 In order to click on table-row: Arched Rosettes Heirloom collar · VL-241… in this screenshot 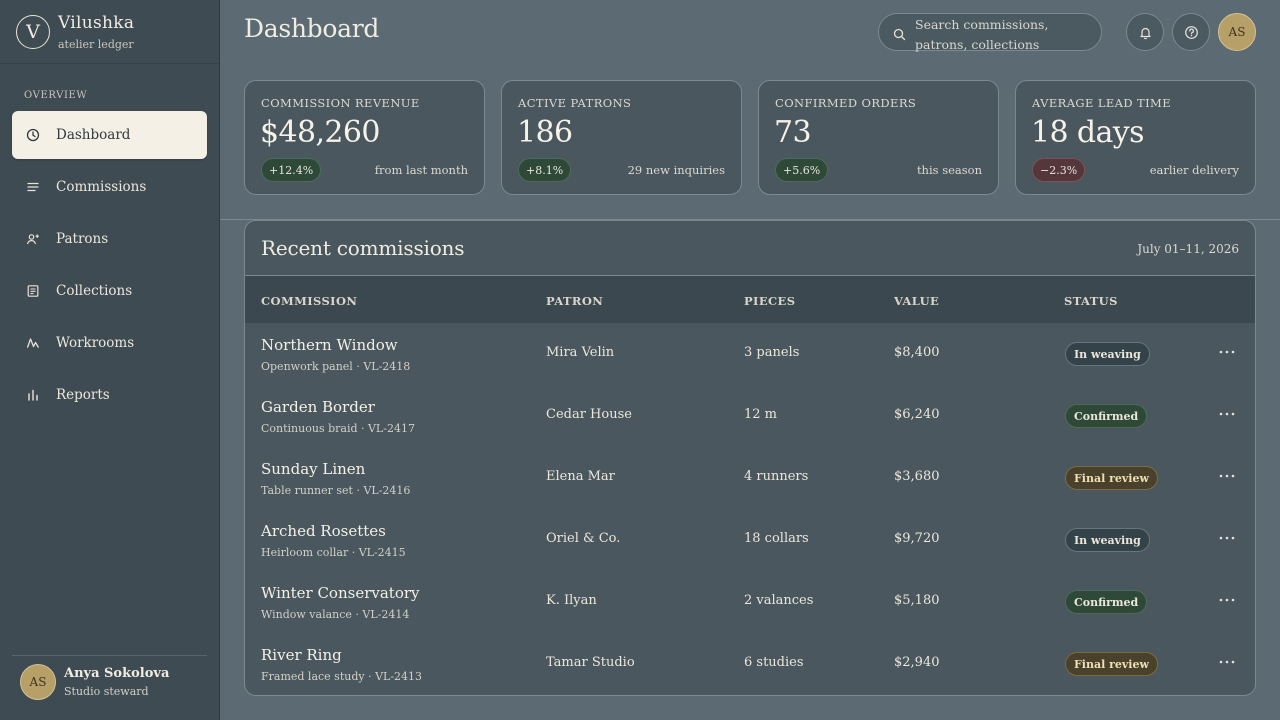, I will do `click(750, 540)`.